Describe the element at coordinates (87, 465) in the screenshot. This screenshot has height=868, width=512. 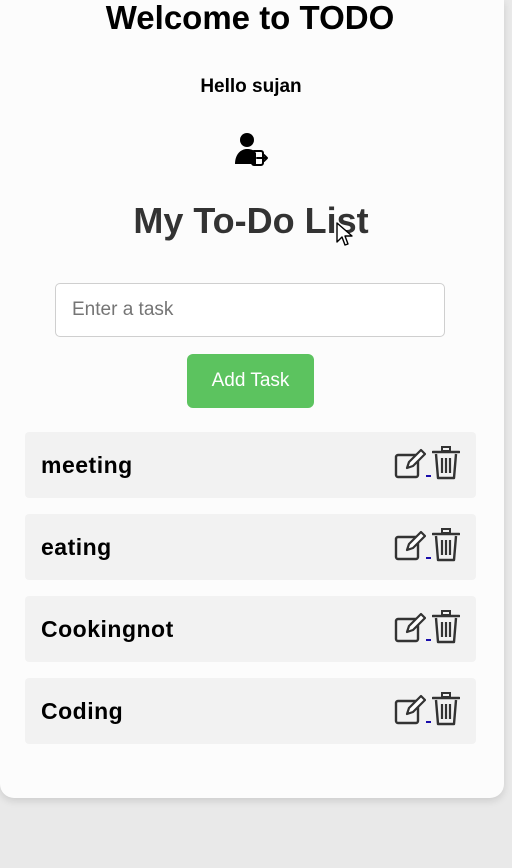
I see `task-label: meeting` at that location.